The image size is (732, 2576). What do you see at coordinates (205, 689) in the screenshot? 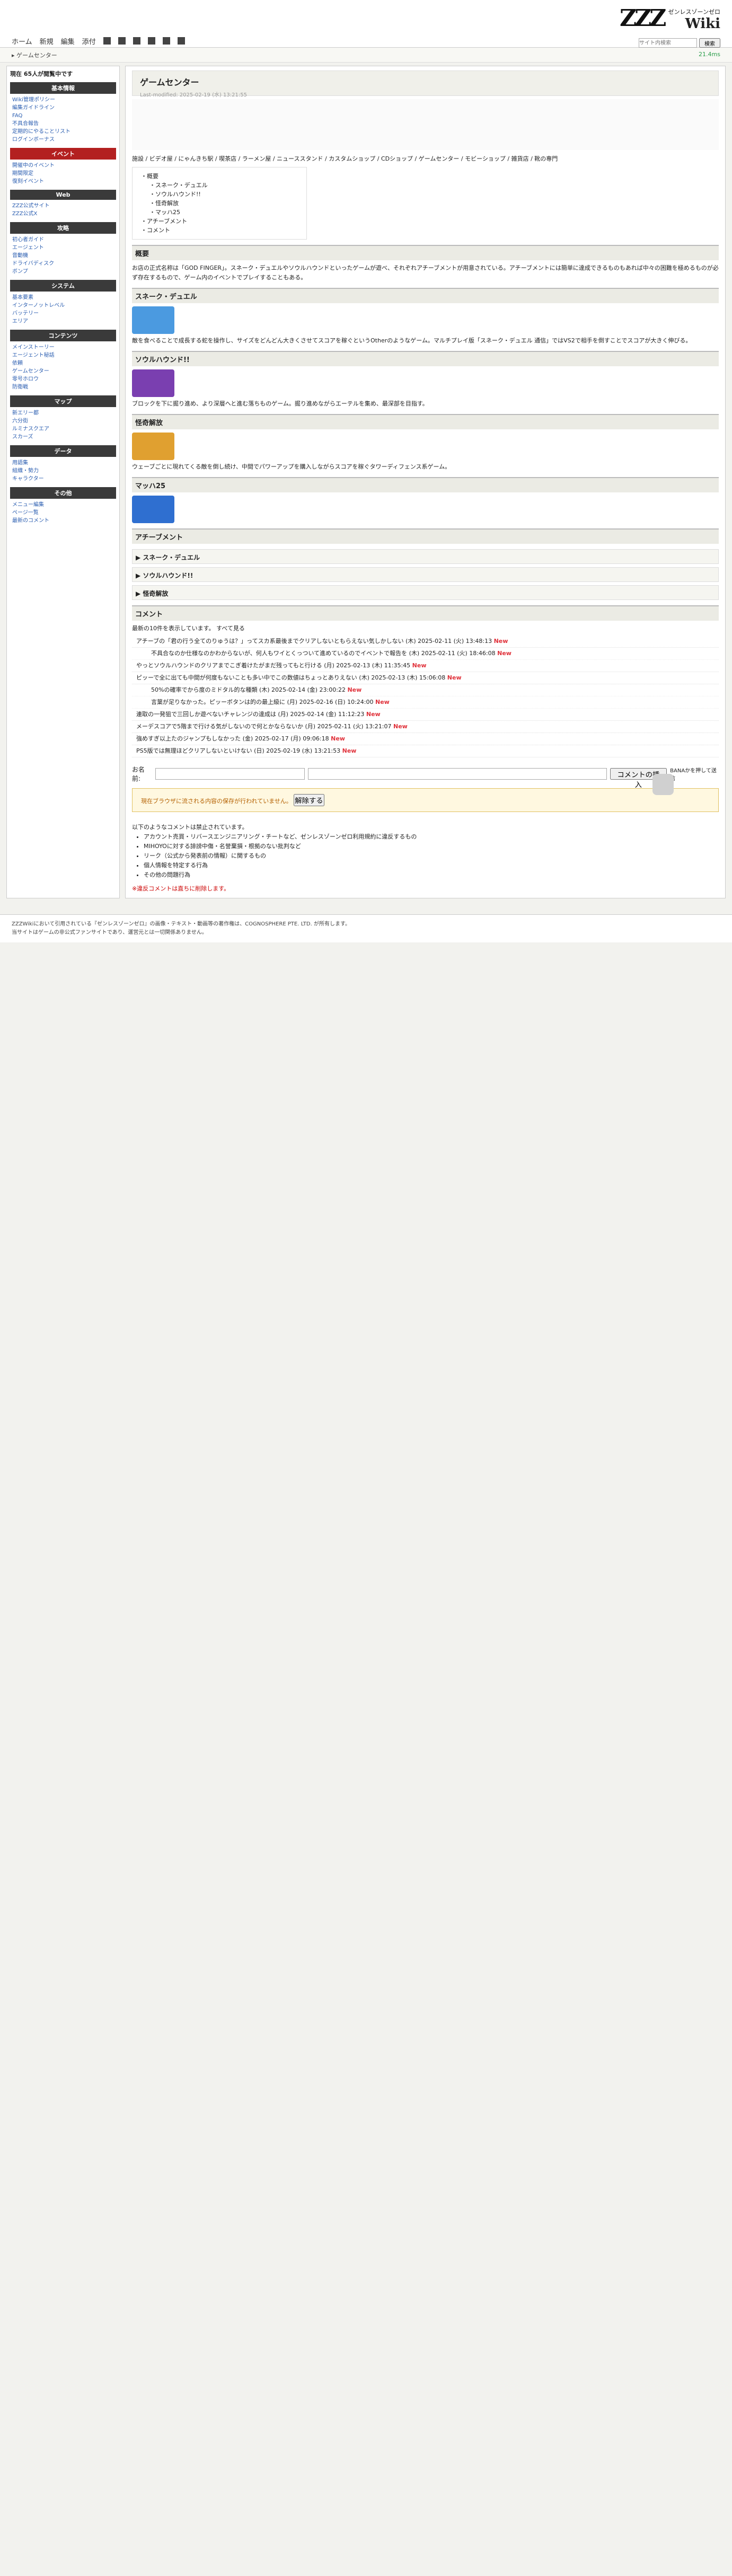
I see `comment-text: 50%の確率でから度のミドタル的な種類` at bounding box center [205, 689].